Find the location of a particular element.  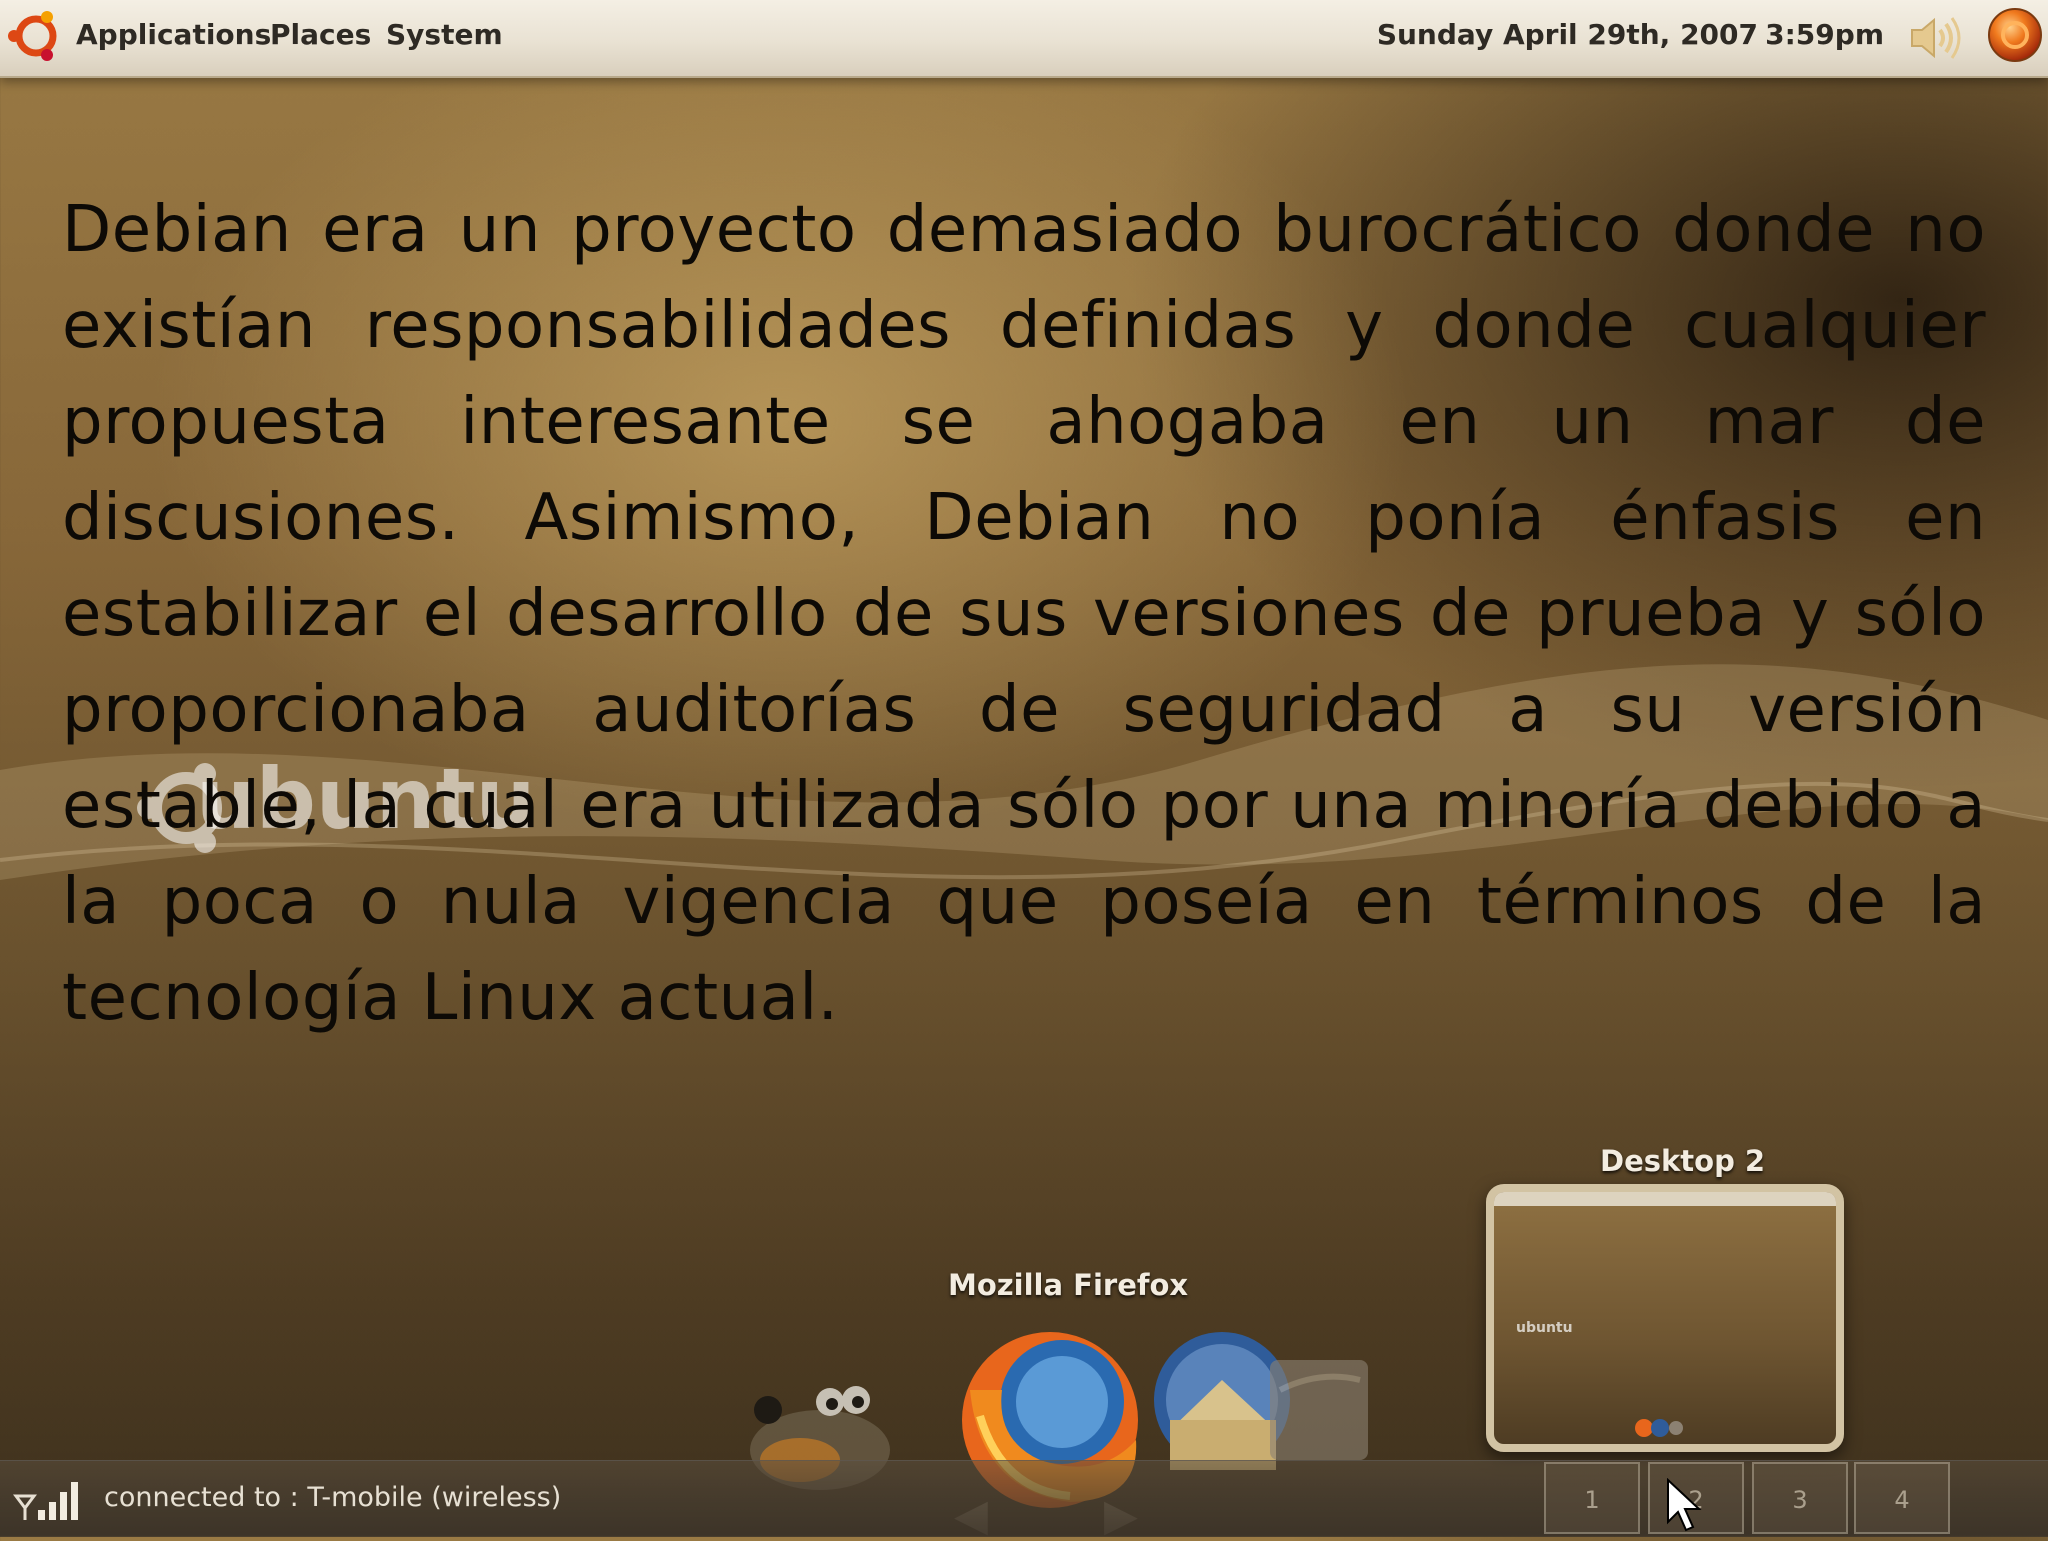

thunderbird-icon is located at coordinates (1222, 1401).